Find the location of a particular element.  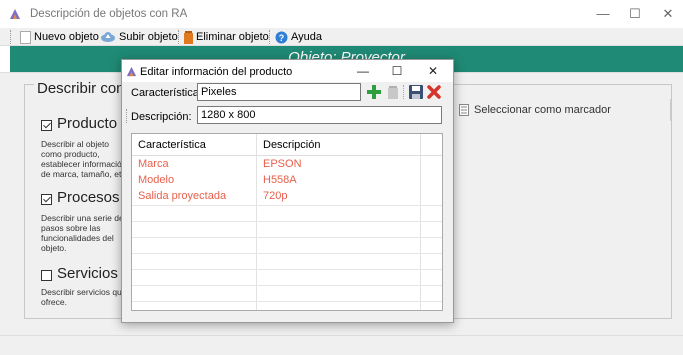

marker-icon is located at coordinates (464, 110).